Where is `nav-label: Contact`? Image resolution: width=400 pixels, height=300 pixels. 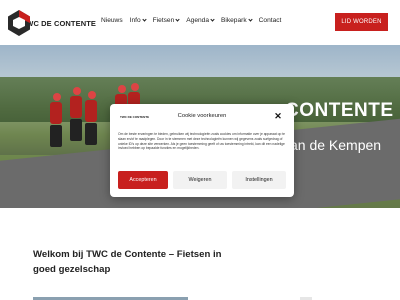 nav-label: Contact is located at coordinates (270, 20).